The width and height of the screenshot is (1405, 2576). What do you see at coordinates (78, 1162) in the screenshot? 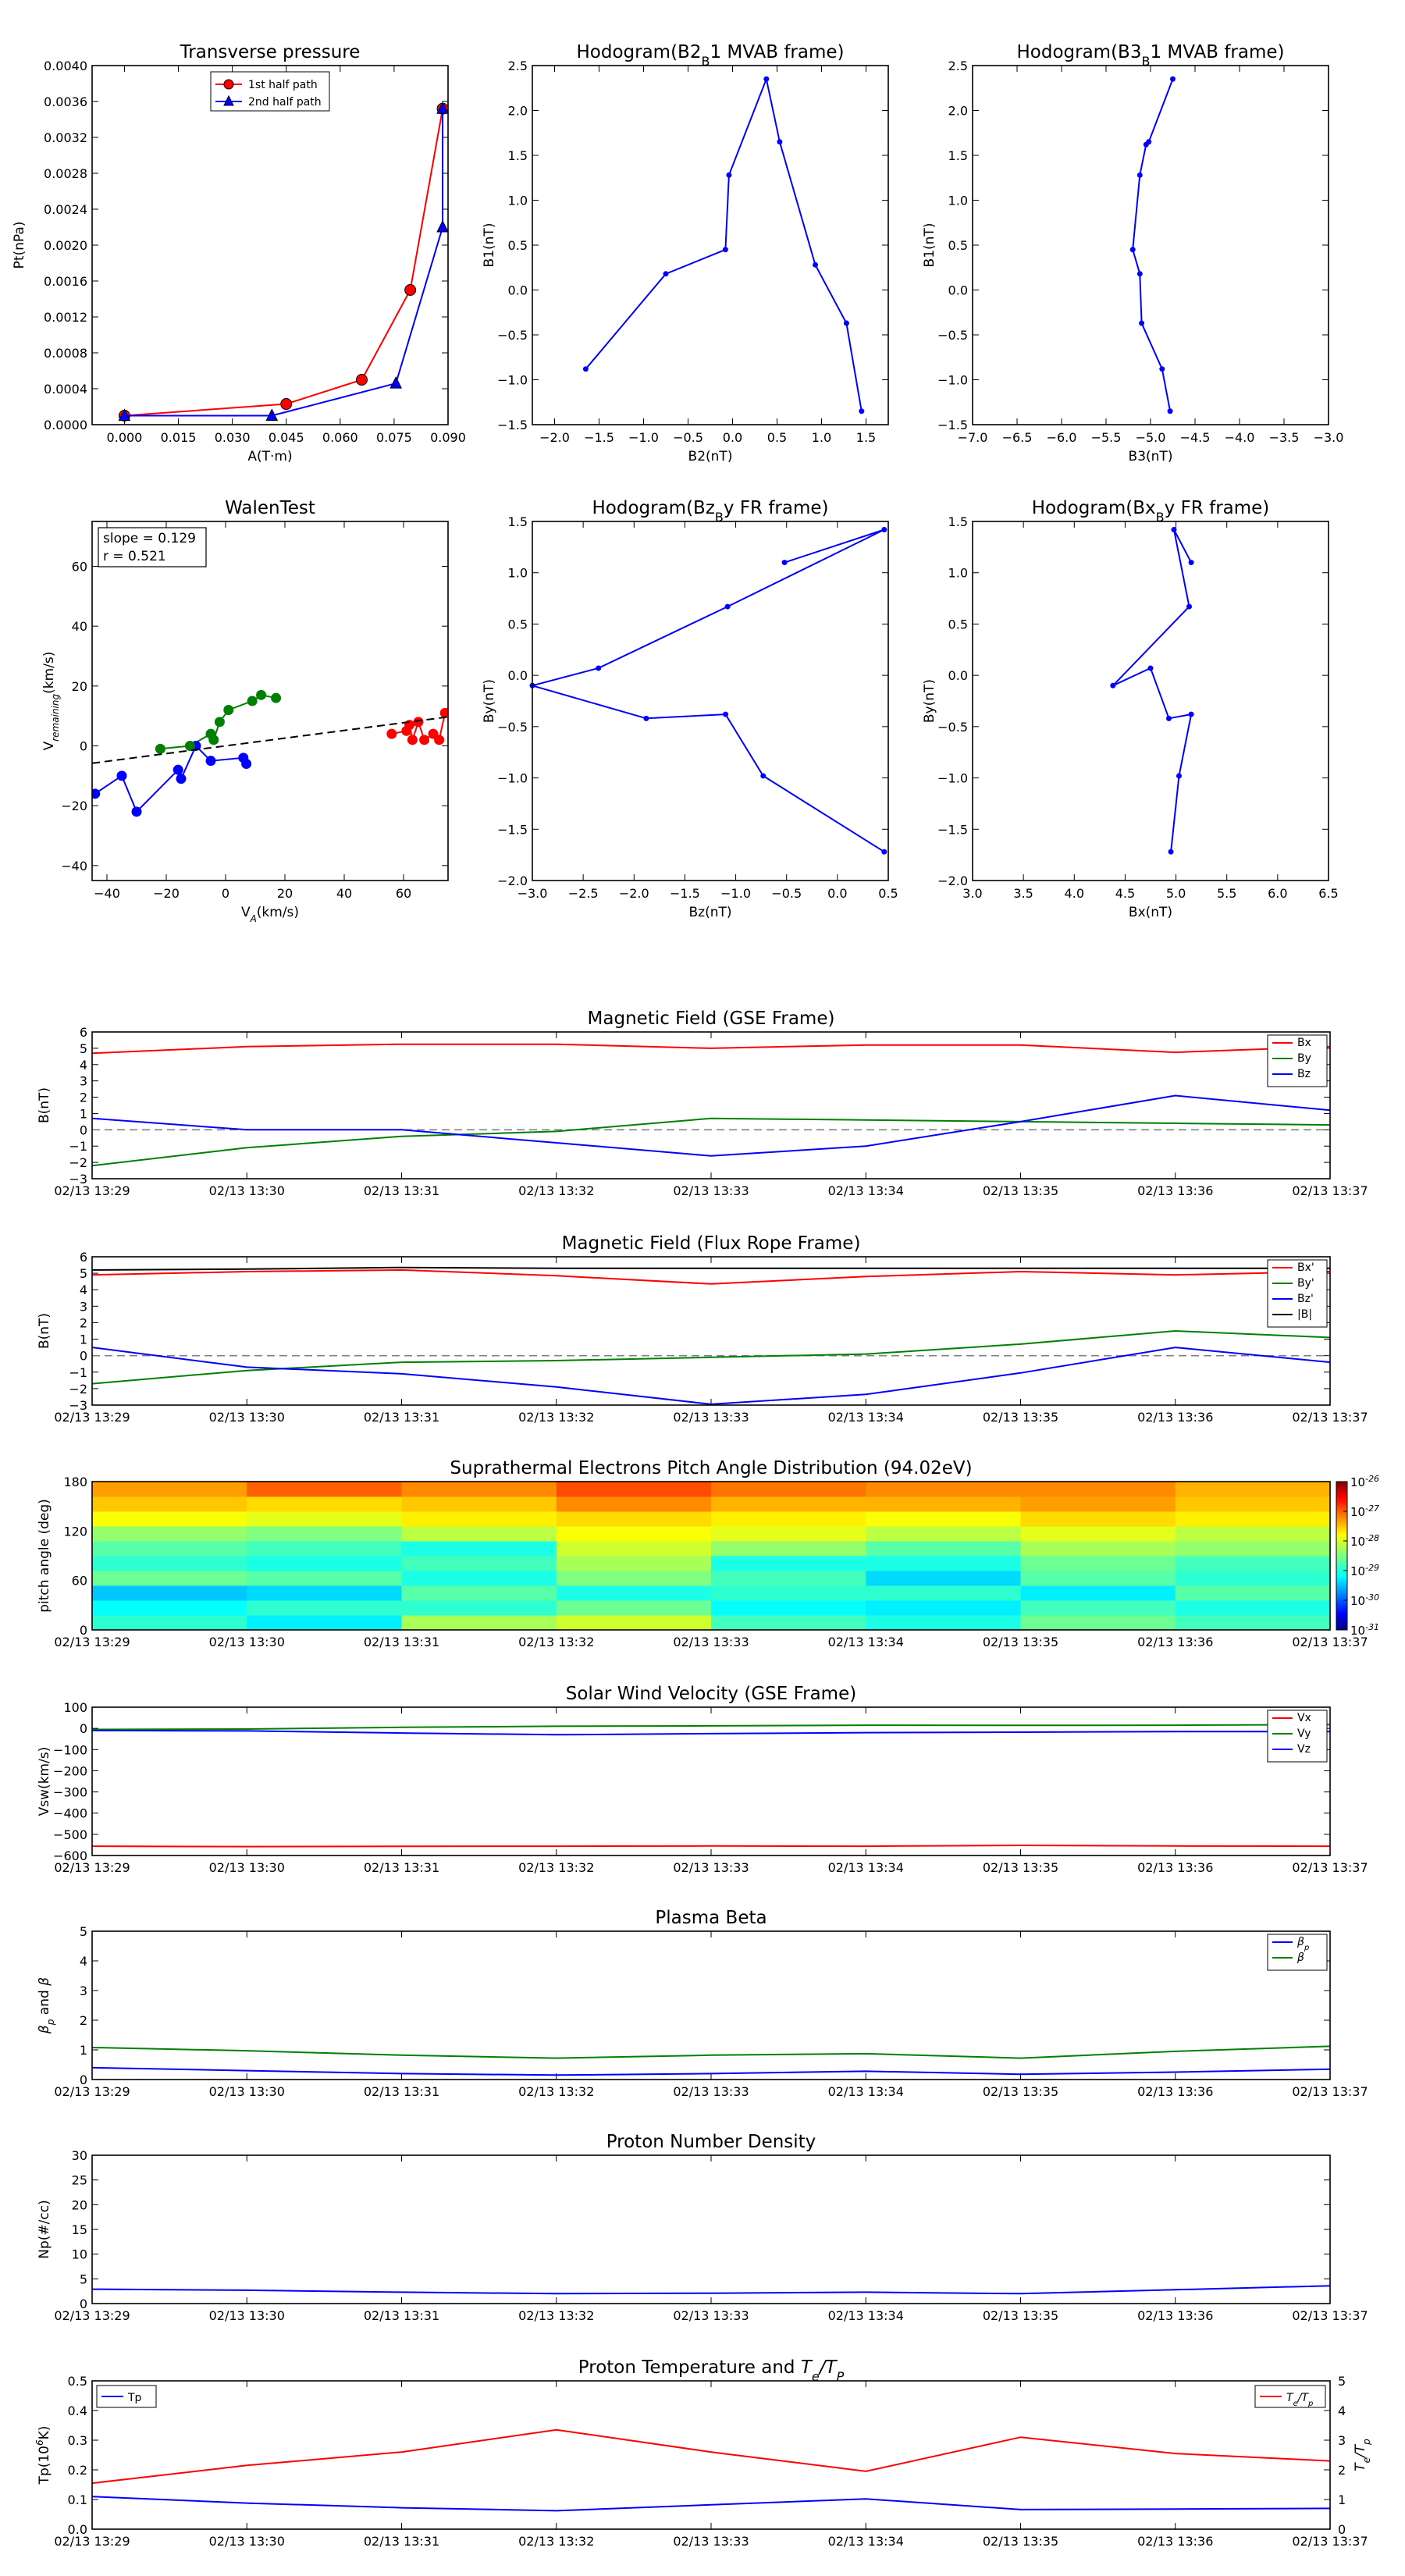
I see `y-tick-label: −2` at bounding box center [78, 1162].